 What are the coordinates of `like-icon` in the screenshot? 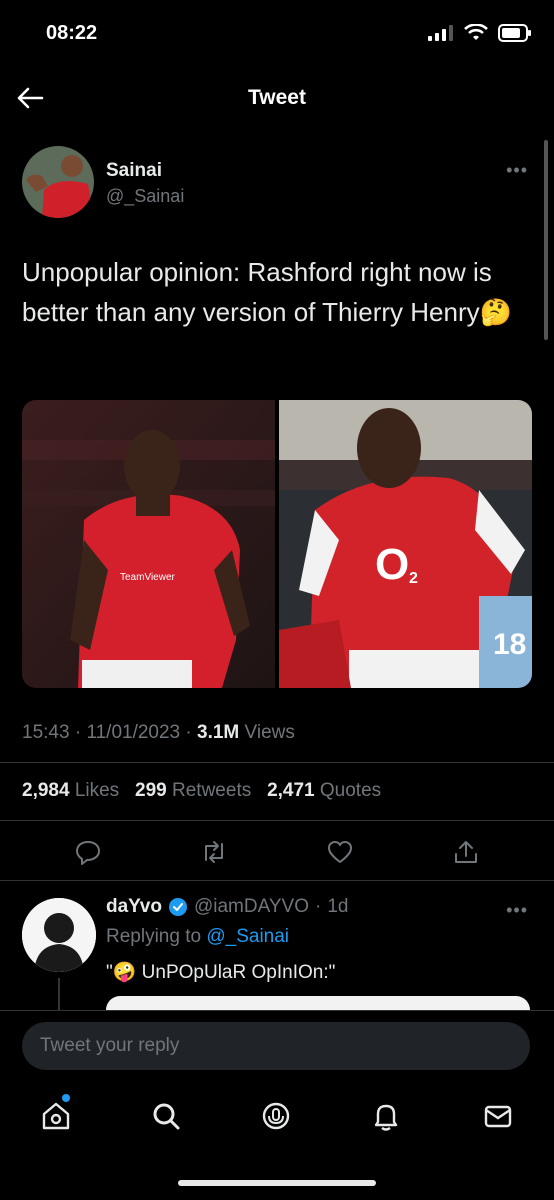 It's located at (340, 852).